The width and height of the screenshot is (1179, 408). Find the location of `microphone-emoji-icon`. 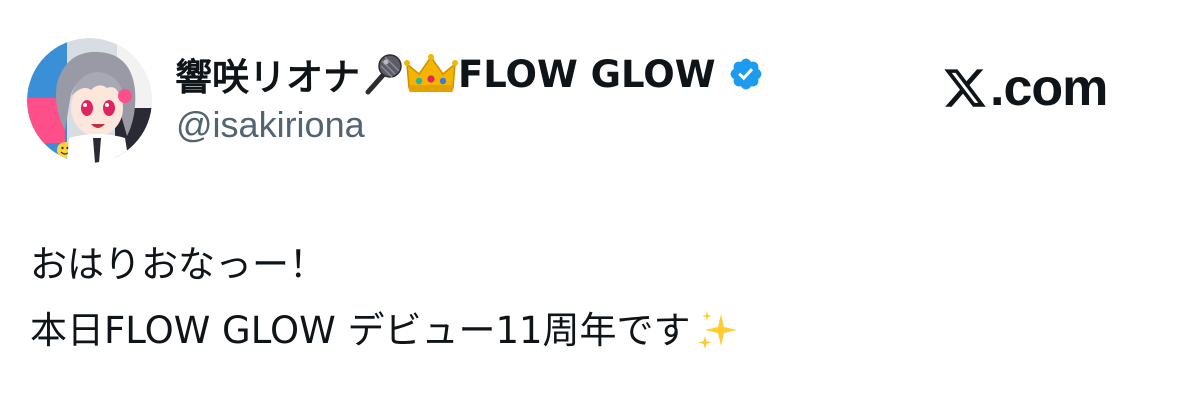

microphone-emoji-icon is located at coordinates (382, 74).